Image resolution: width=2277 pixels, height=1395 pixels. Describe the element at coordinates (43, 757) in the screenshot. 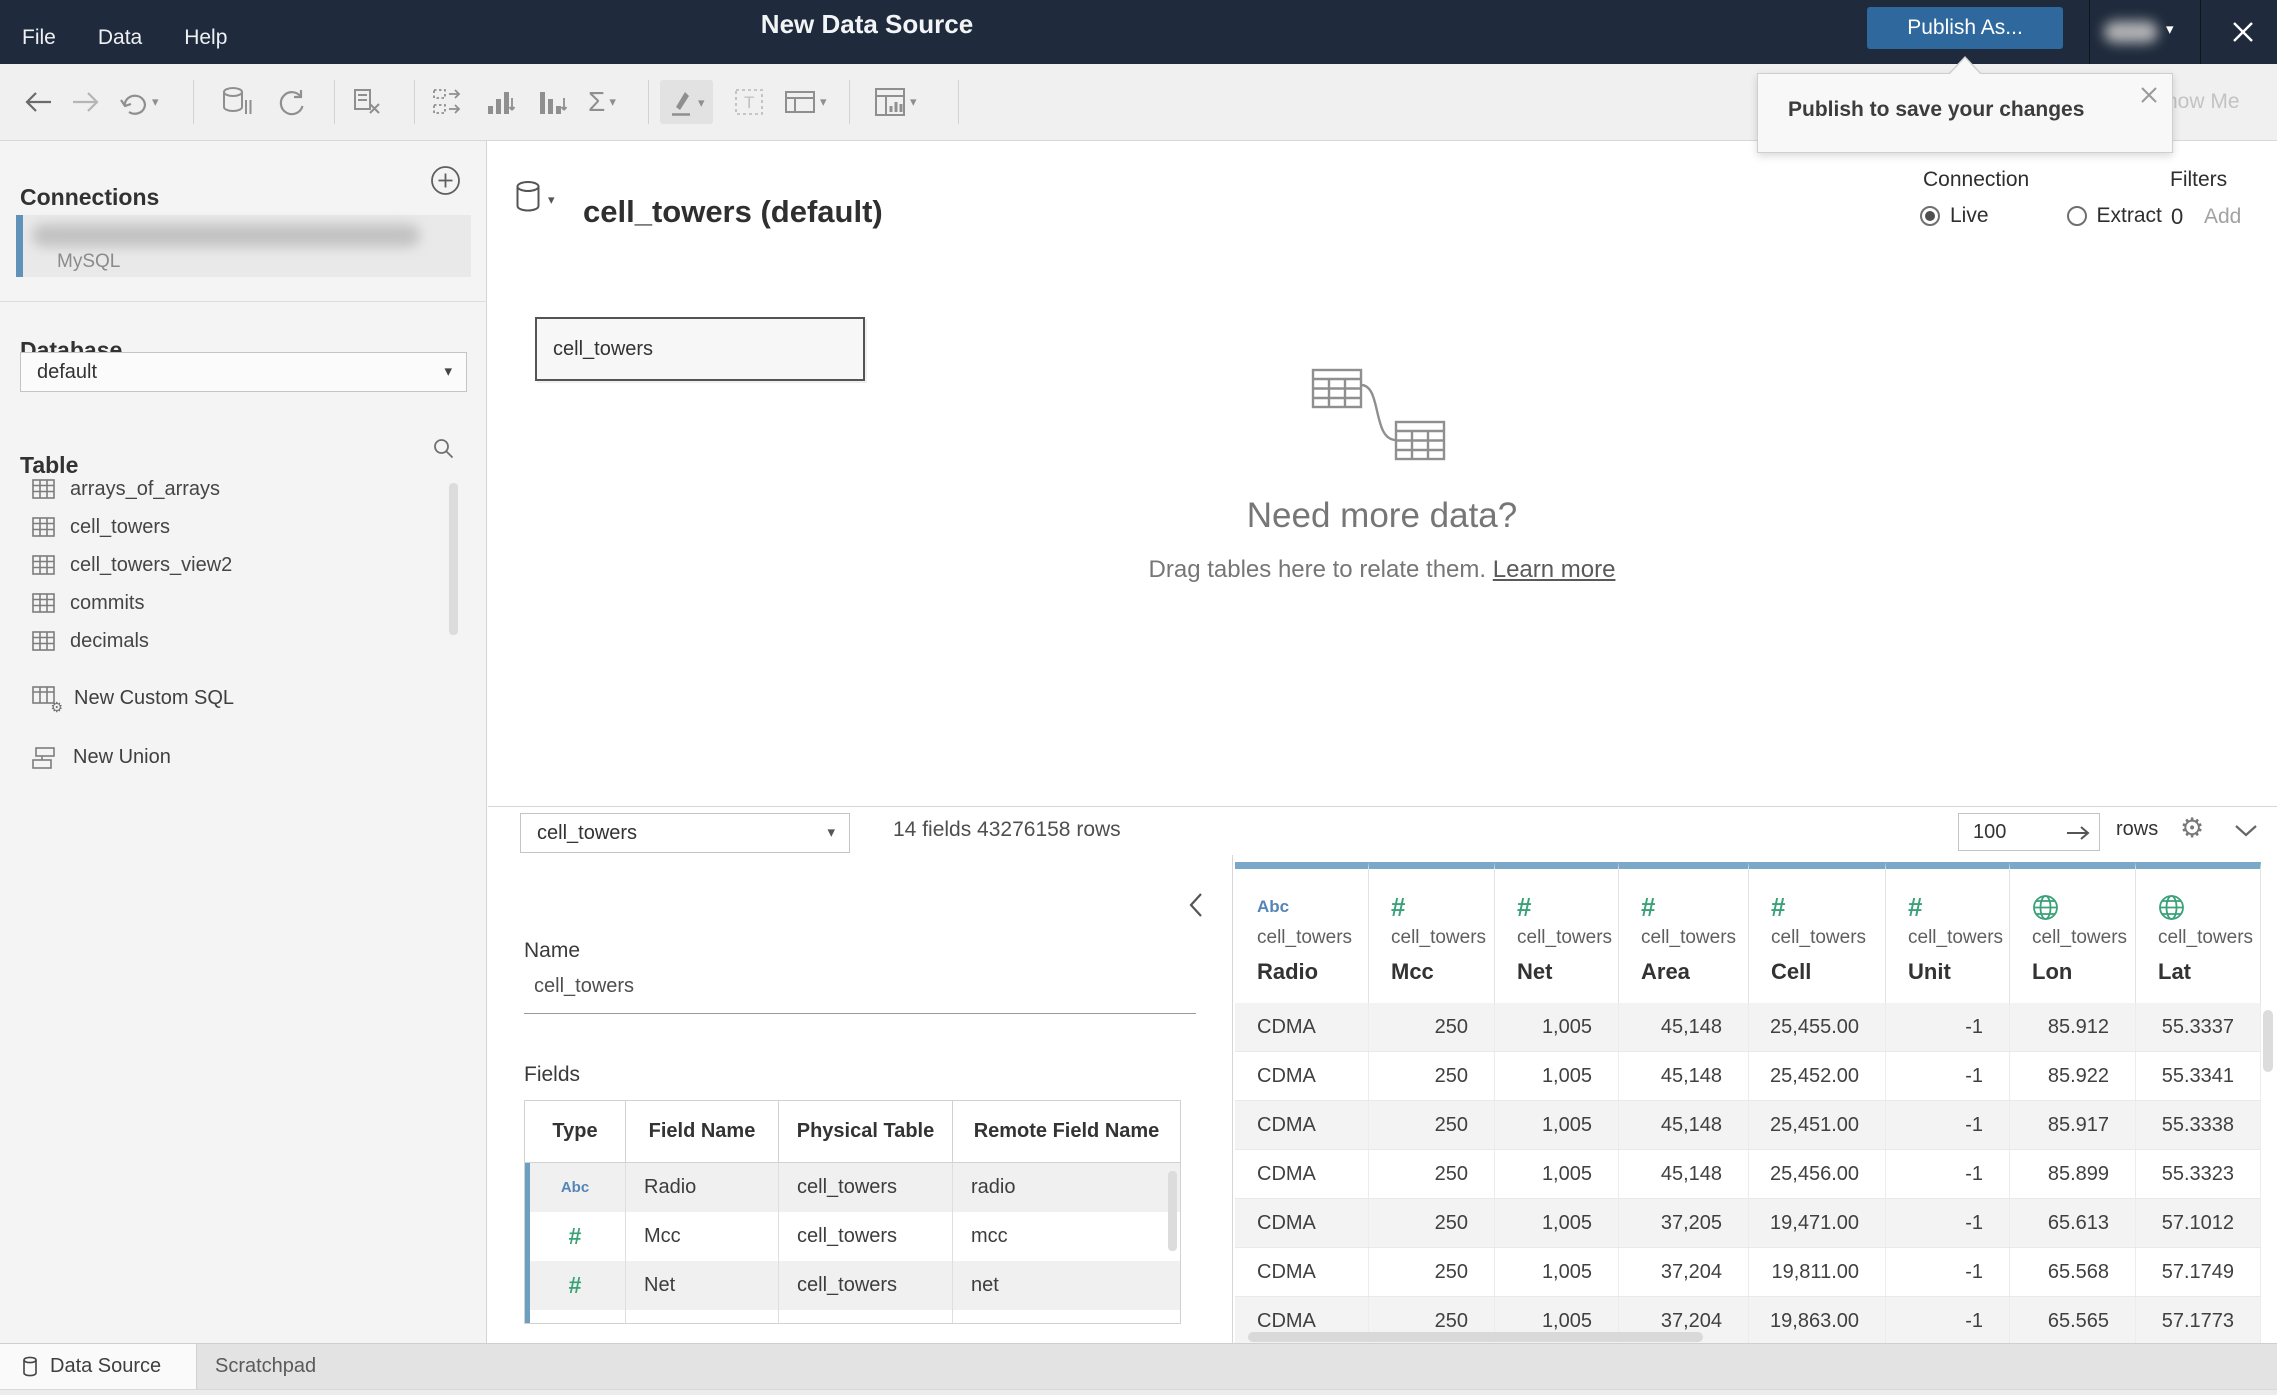

I see `union-icon` at that location.